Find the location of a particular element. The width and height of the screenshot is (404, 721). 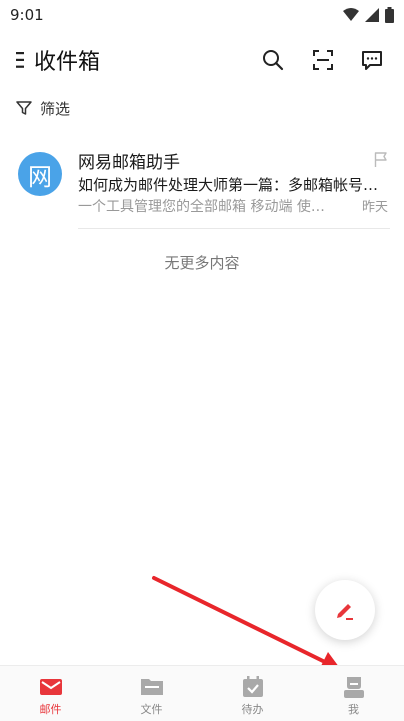

search-button is located at coordinates (273, 60).